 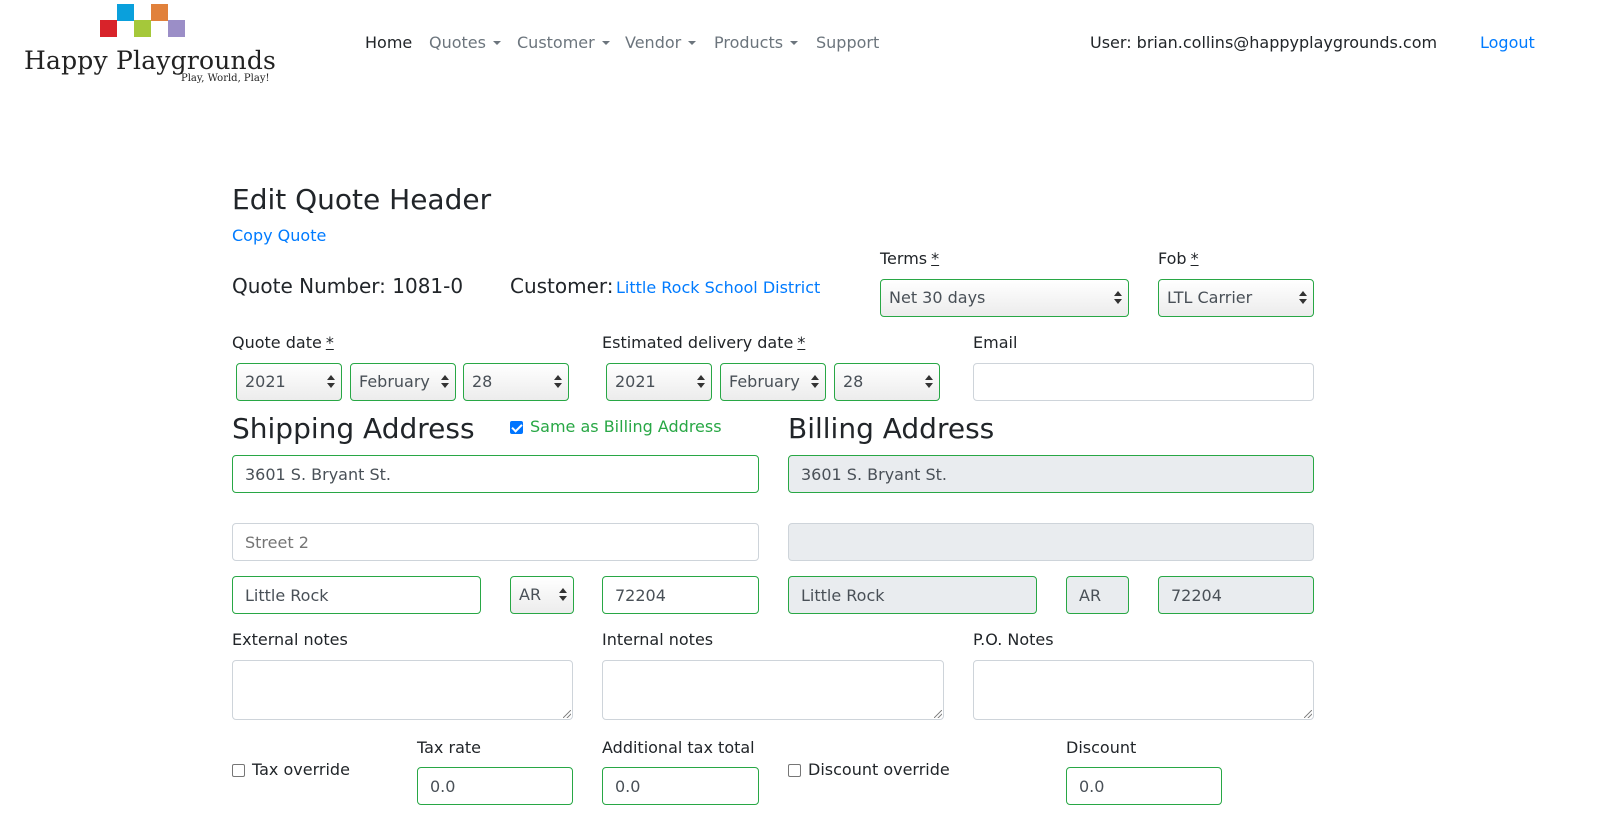 What do you see at coordinates (556, 42) in the screenshot?
I see `nav-customer-label: Customer` at bounding box center [556, 42].